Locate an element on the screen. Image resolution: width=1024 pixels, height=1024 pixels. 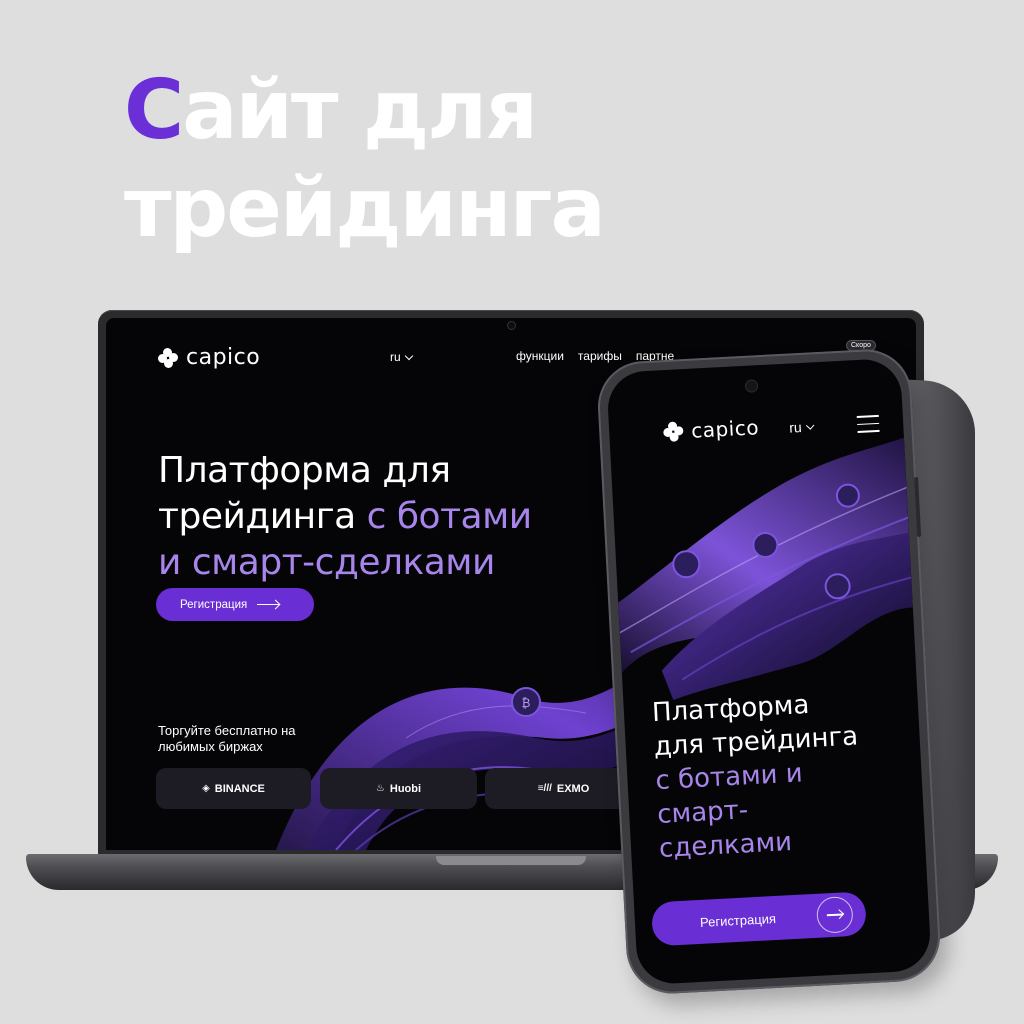
laptop-camera is located at coordinates (511, 325).